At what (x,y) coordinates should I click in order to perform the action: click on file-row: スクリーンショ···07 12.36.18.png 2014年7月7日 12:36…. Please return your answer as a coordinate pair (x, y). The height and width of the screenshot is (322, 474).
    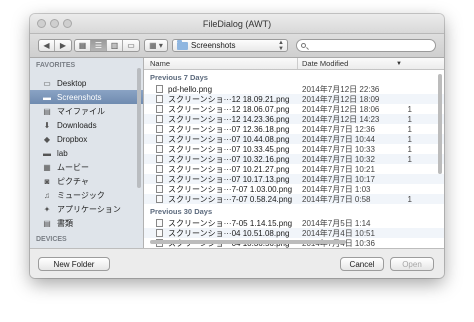
    Looking at the image, I should click on (294, 129).